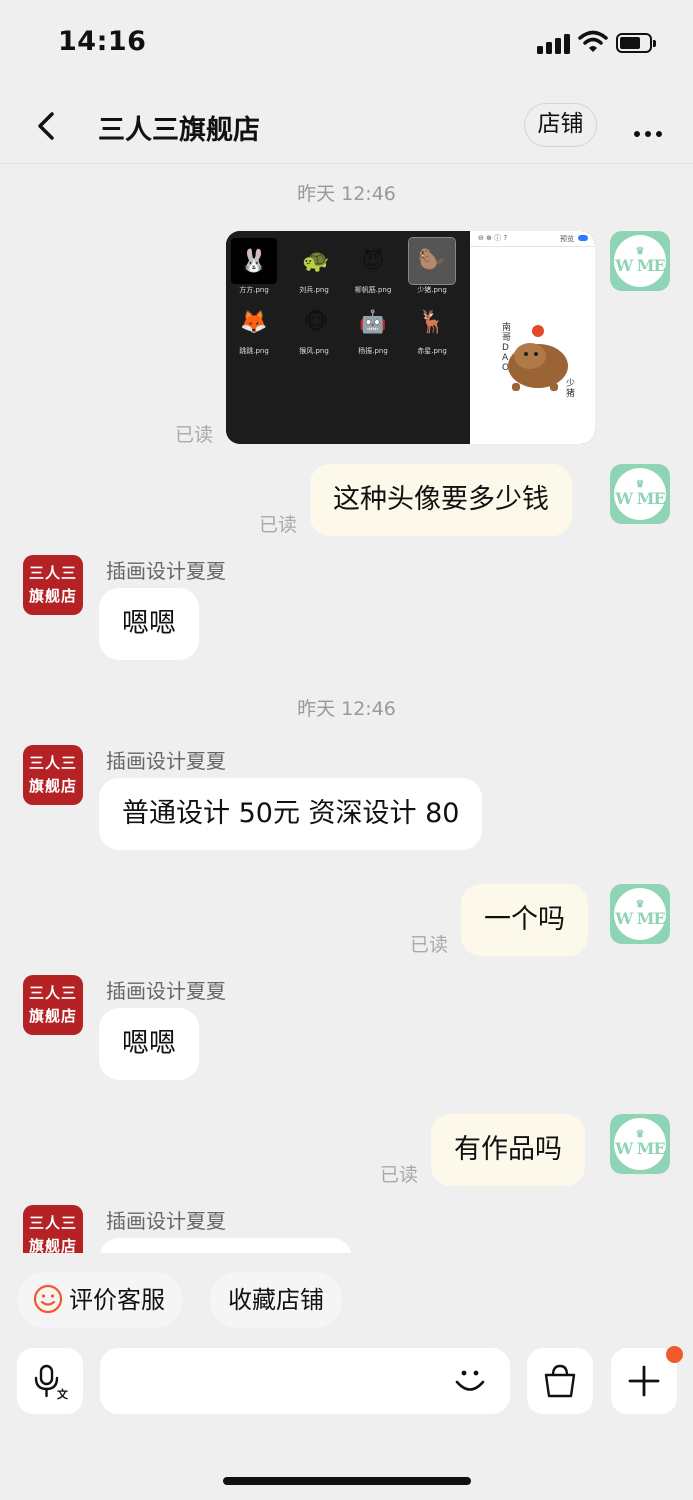 This screenshot has width=693, height=1500. Describe the element at coordinates (254, 351) in the screenshot. I see `file-name: 跳跳.png` at that location.